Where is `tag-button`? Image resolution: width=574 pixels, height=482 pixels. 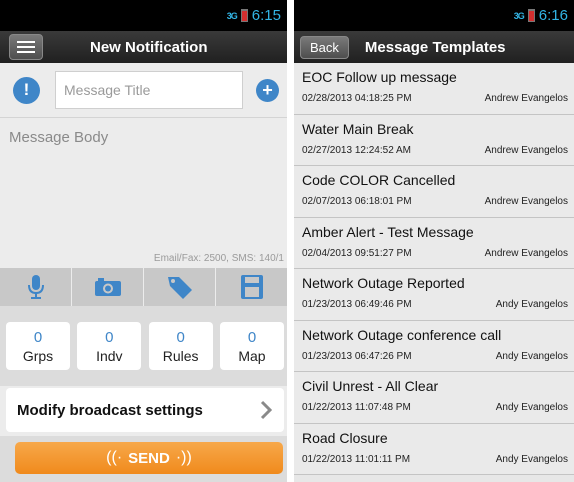
tag-button is located at coordinates (180, 287).